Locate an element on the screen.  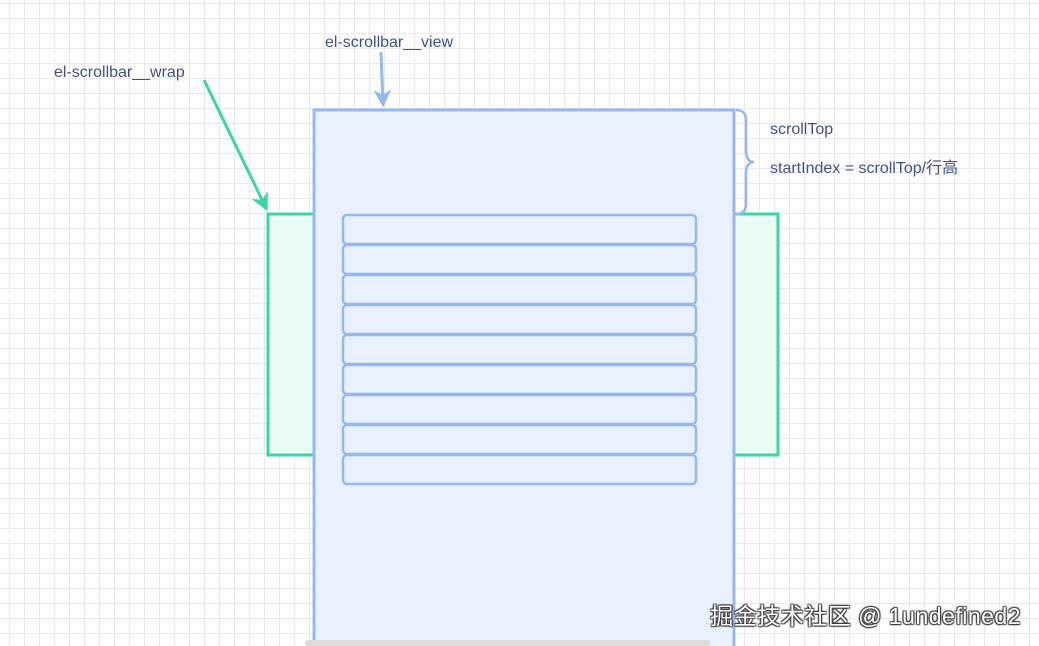
list-rows is located at coordinates (519, 349).